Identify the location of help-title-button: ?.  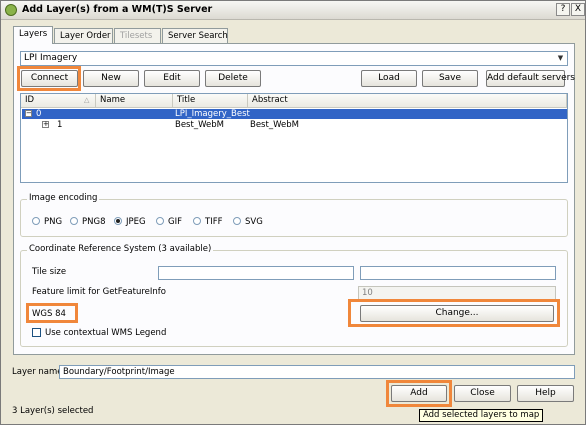
(563, 9).